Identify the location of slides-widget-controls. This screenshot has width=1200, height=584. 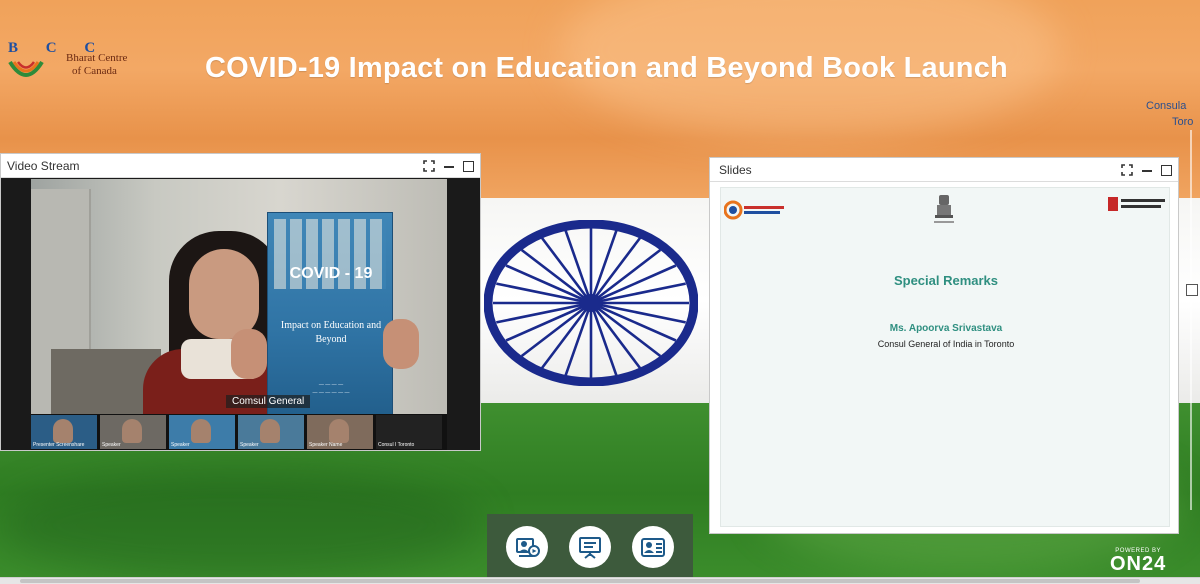
(1146, 170).